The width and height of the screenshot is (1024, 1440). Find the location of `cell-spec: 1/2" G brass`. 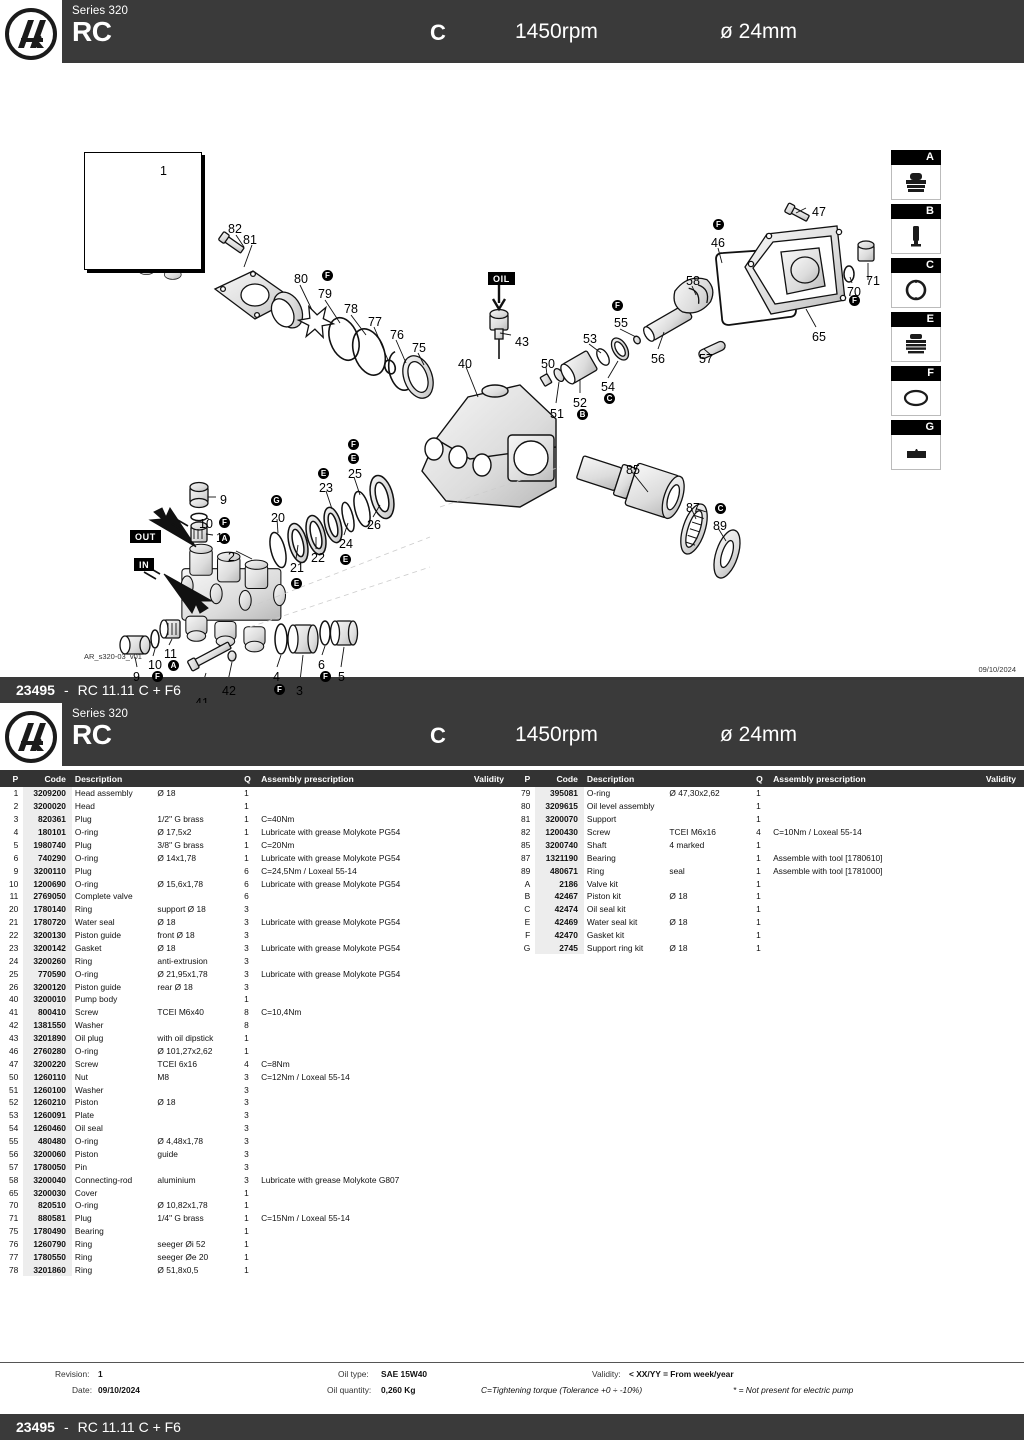

cell-spec: 1/2" G brass is located at coordinates (180, 819).